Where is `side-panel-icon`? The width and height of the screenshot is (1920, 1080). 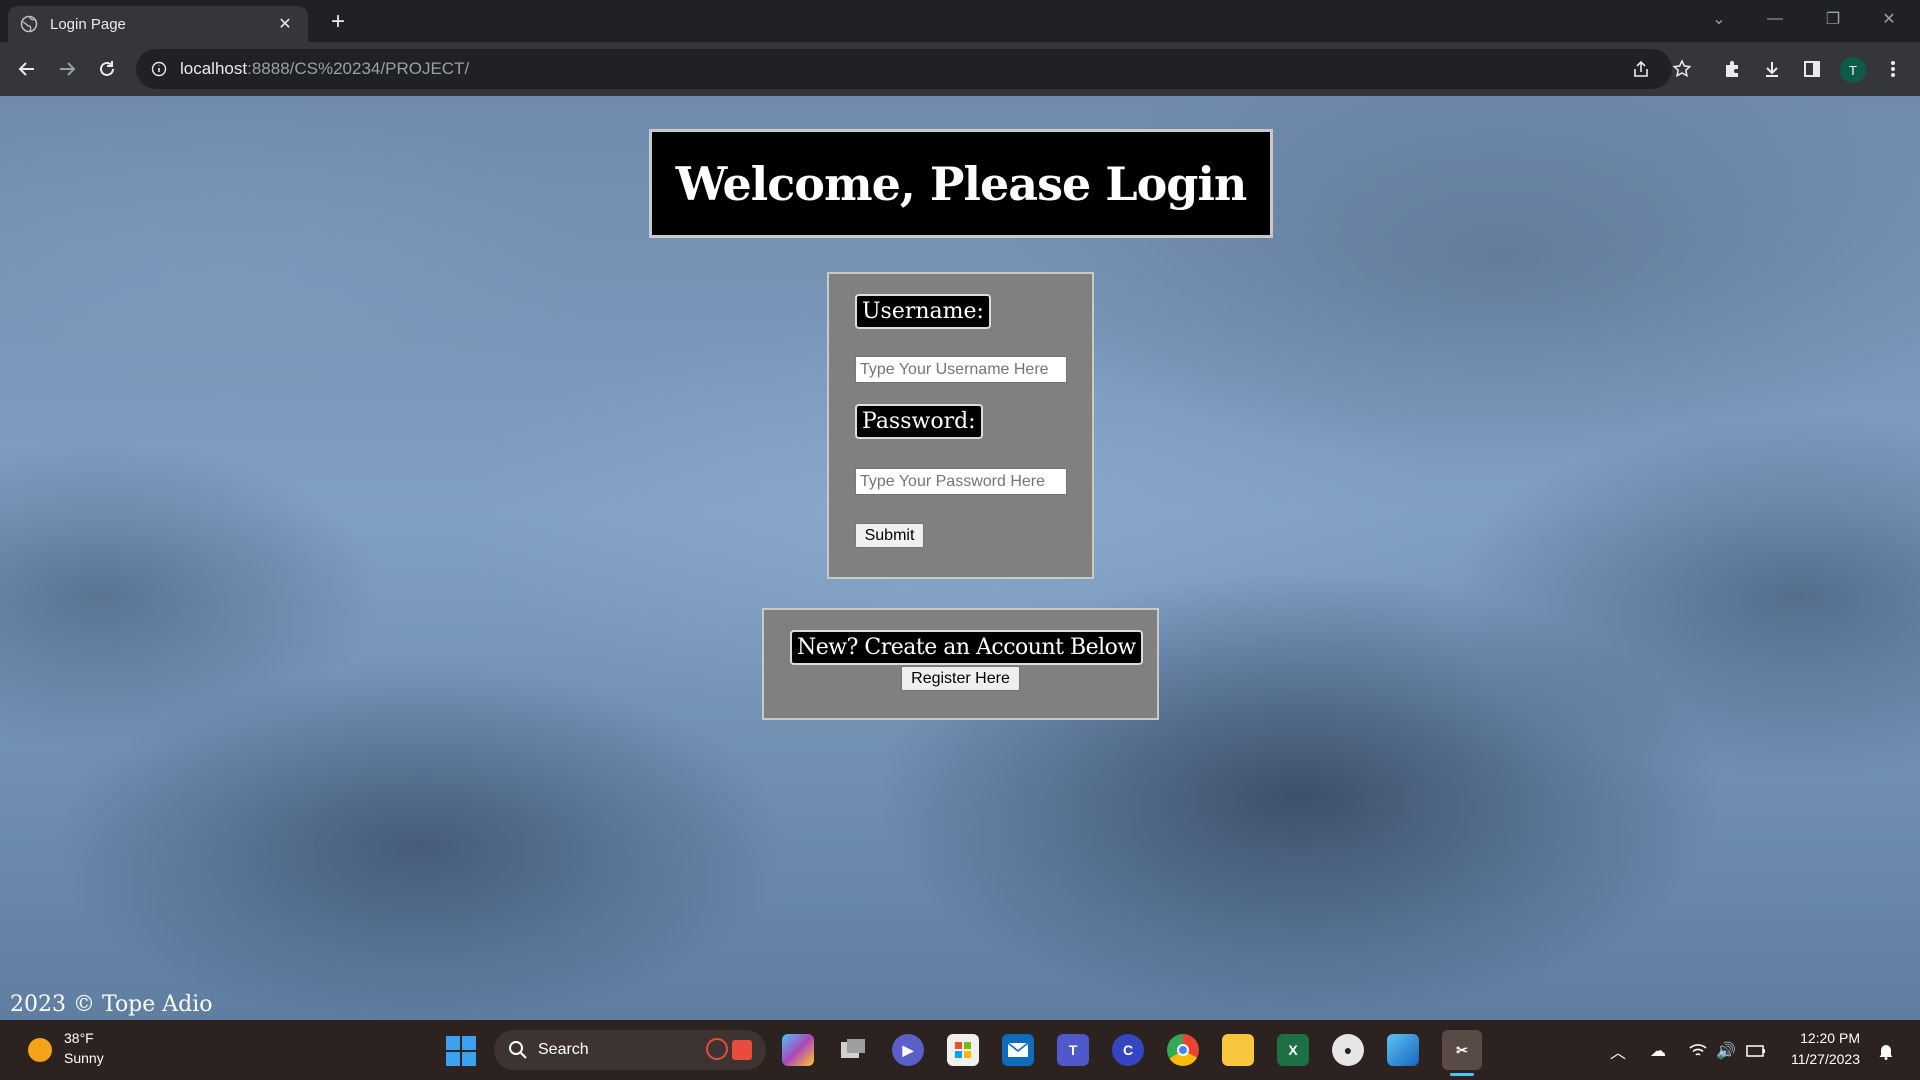 side-panel-icon is located at coordinates (1812, 69).